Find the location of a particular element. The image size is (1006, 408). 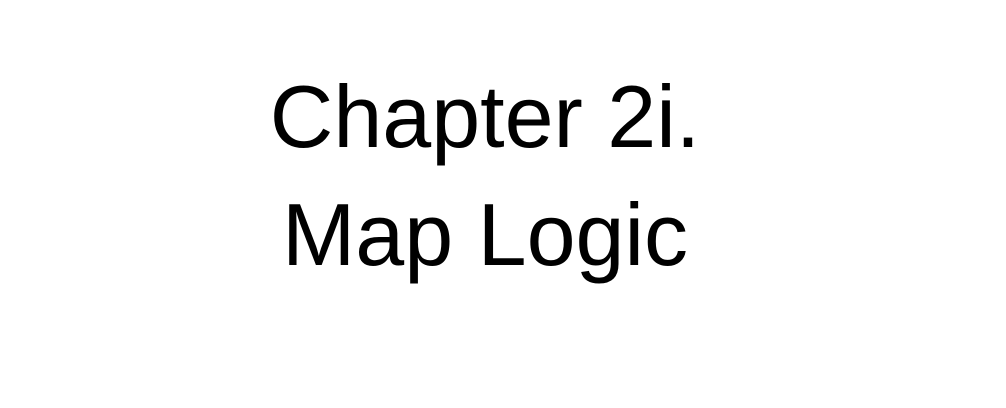

title-line-chapter: Chapter 2i. is located at coordinates (485, 116).